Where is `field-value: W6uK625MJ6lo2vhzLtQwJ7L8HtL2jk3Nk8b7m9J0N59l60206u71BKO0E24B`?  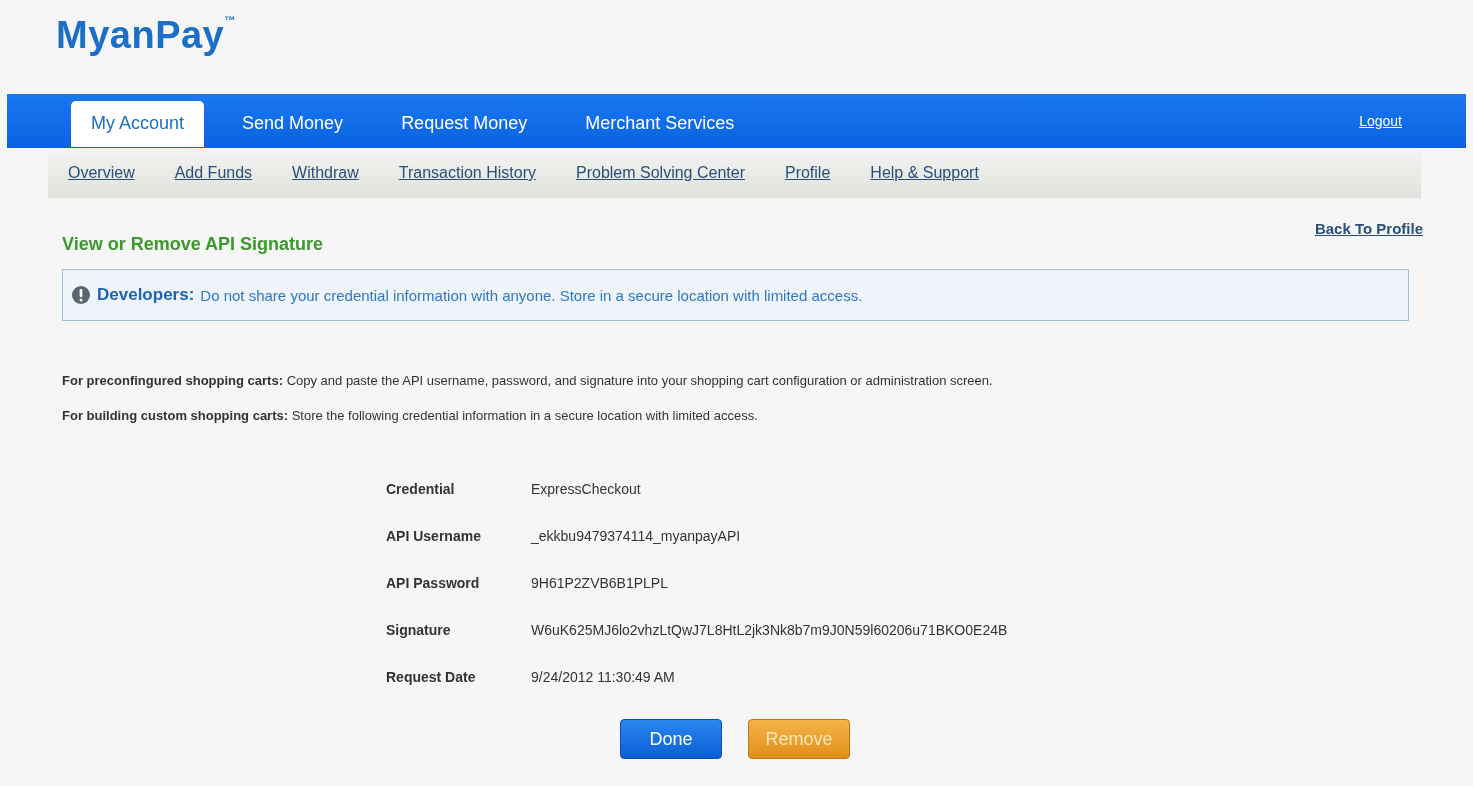
field-value: W6uK625MJ6lo2vhzLtQwJ7L8HtL2jk3Nk8b7m9J0N59l60206u71BKO0E24B is located at coordinates (770, 630).